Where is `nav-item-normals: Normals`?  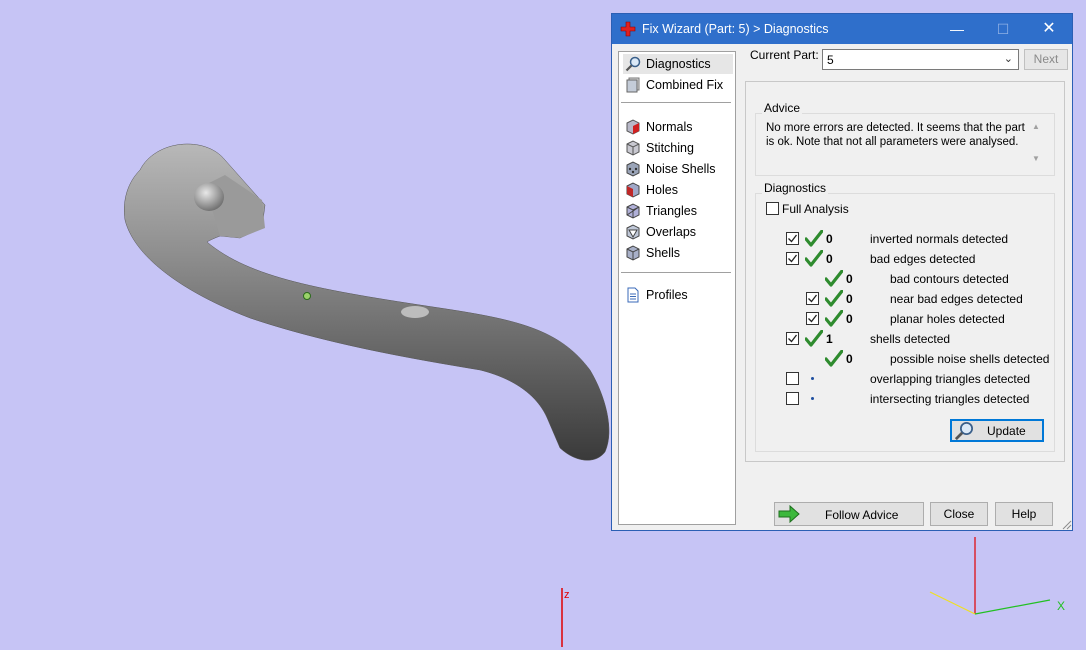
nav-item-normals: Normals is located at coordinates (678, 127).